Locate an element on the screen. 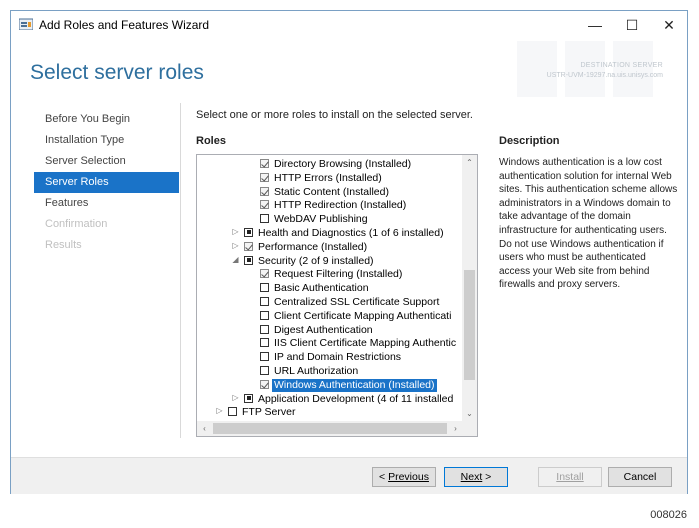 The image size is (699, 528). figure-code: 008026 is located at coordinates (668, 515).